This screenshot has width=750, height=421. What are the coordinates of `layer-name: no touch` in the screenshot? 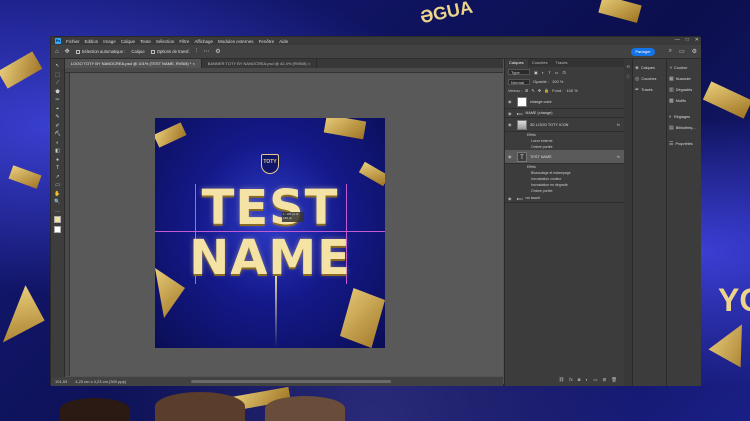 It's located at (533, 198).